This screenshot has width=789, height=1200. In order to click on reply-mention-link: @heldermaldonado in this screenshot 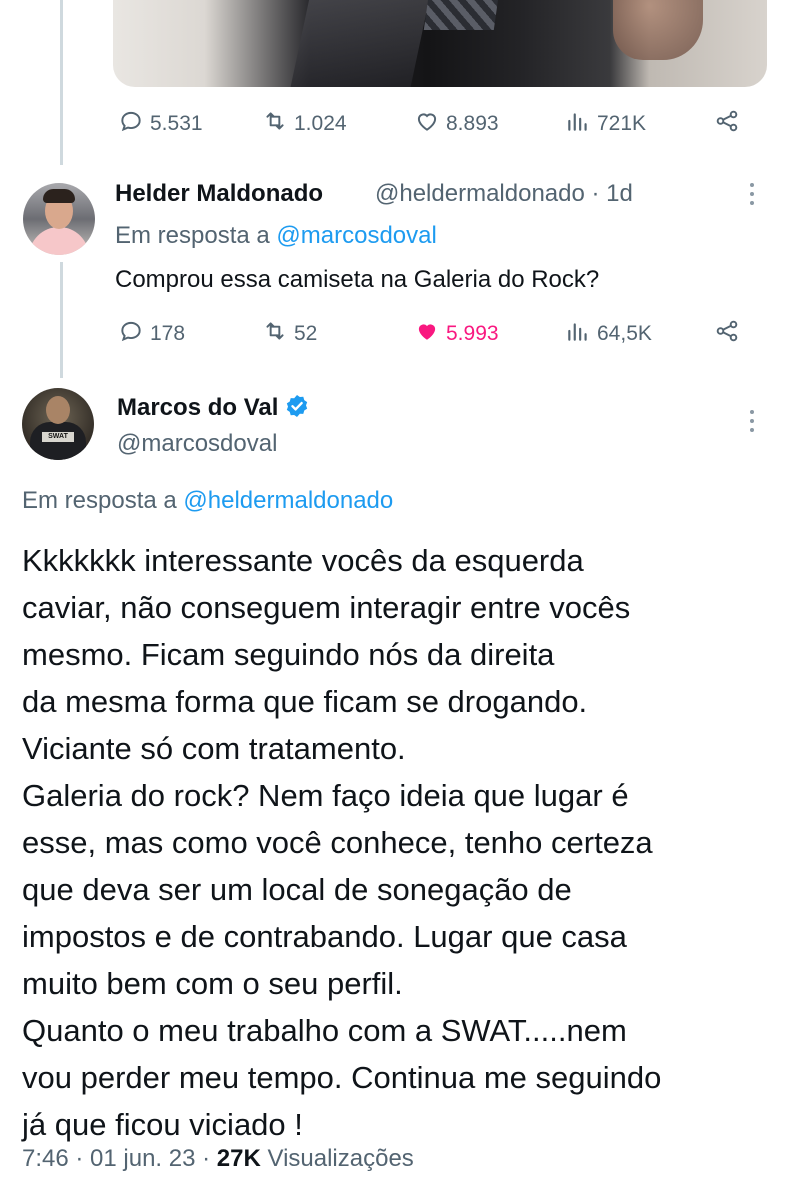, I will do `click(288, 500)`.